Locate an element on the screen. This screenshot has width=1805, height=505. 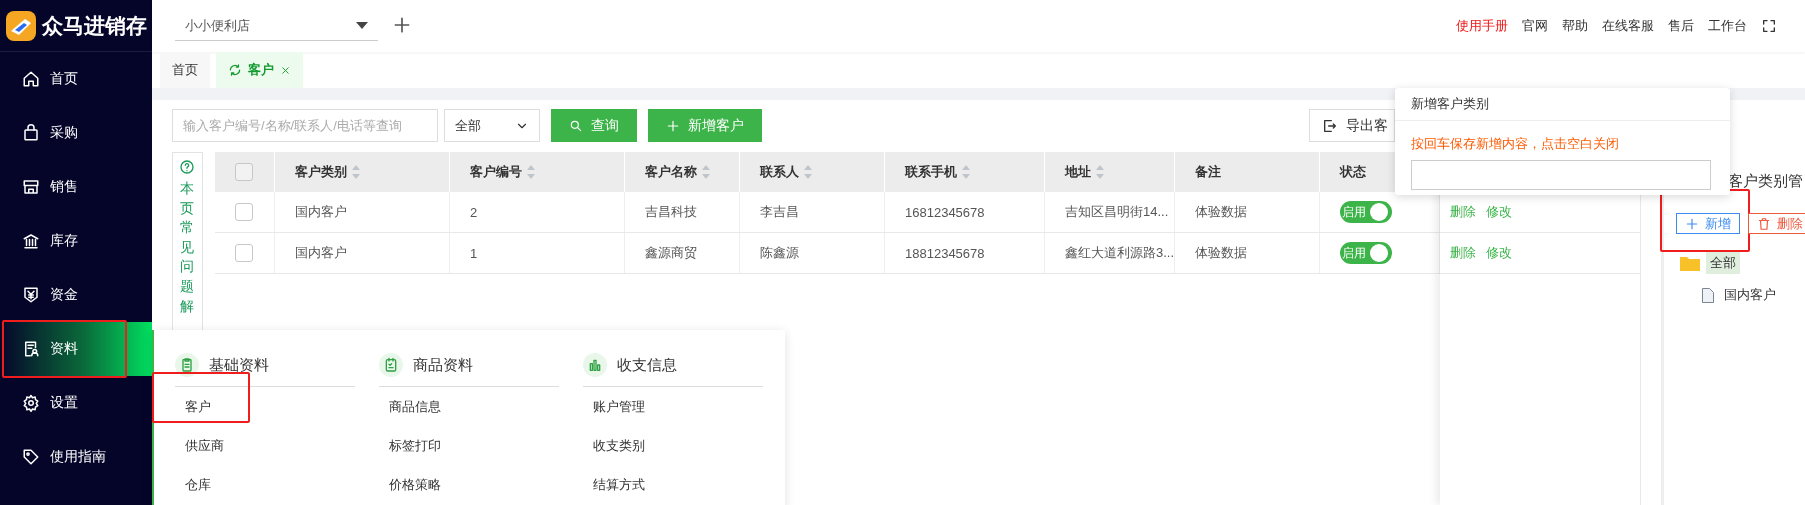
document-person-icon is located at coordinates (31, 349).